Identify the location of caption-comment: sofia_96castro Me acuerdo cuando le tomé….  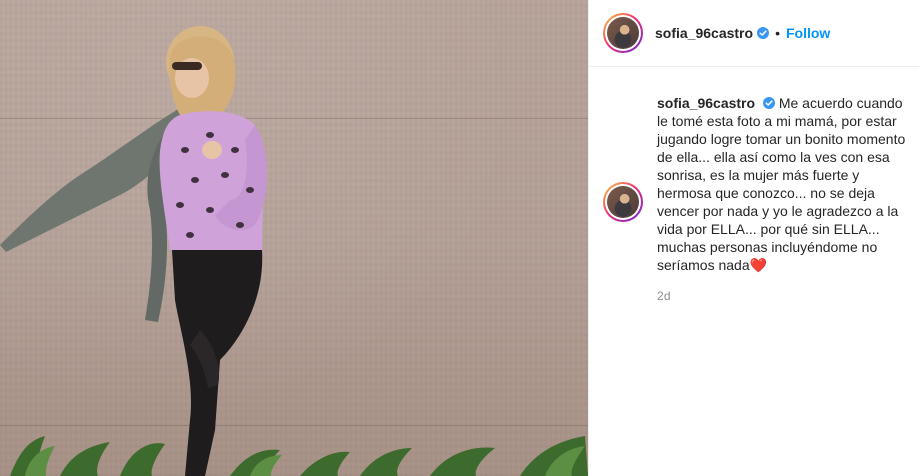
(755, 184).